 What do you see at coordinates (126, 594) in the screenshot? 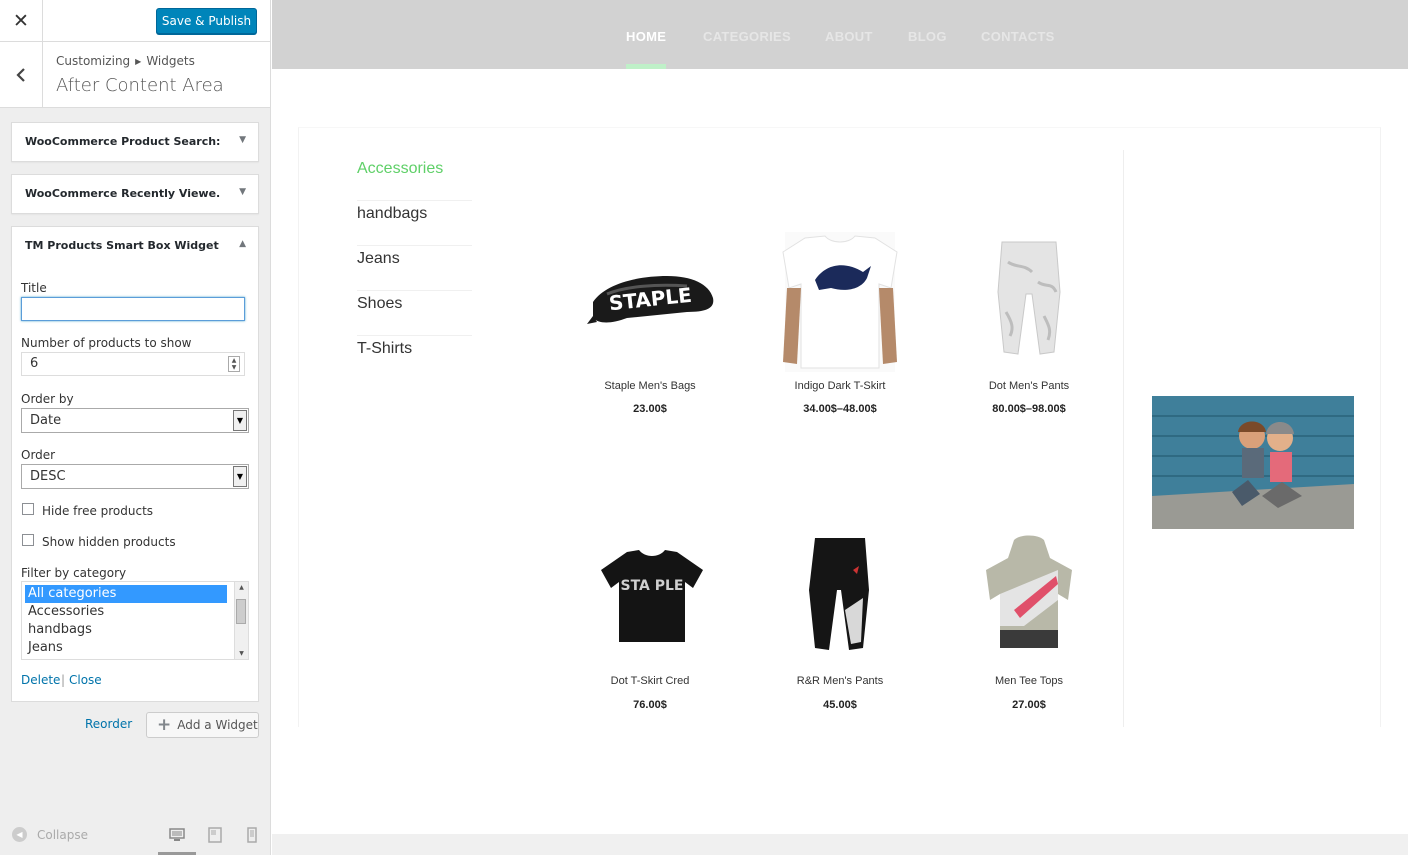
I see `category-option: All categories` at bounding box center [126, 594].